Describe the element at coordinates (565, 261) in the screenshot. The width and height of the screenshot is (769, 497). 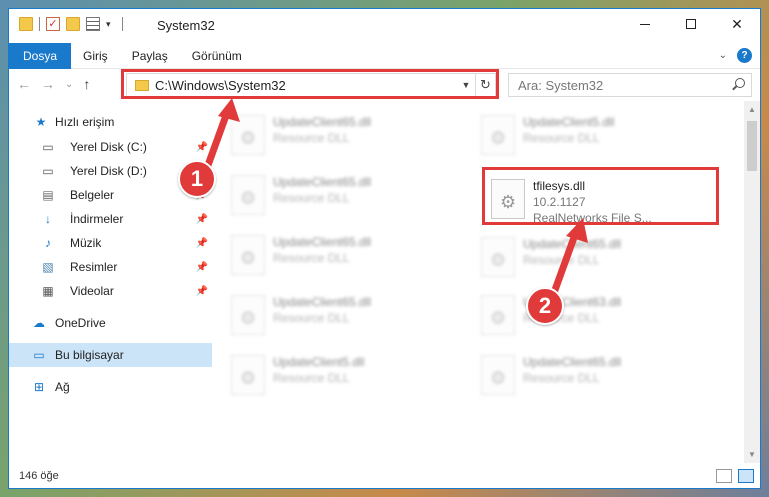
I see `arrow-2-shaft` at that location.